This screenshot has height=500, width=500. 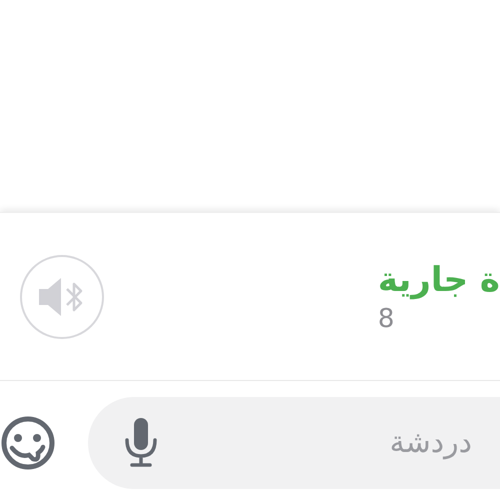 What do you see at coordinates (28, 442) in the screenshot?
I see `emoji-icon` at bounding box center [28, 442].